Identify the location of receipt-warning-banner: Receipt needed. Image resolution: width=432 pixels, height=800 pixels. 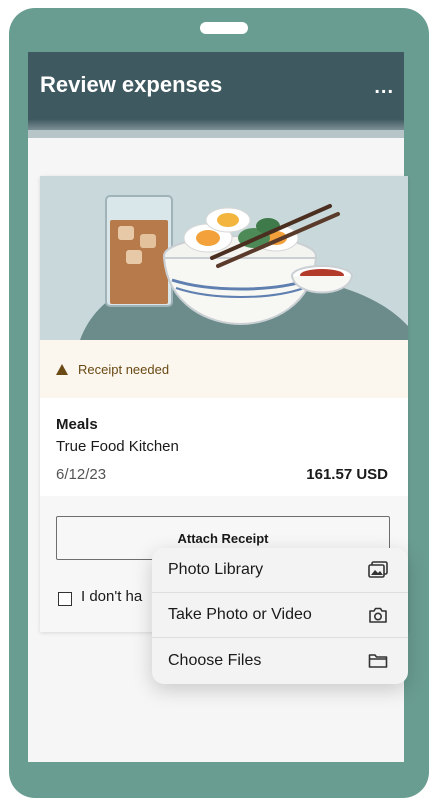
(224, 369).